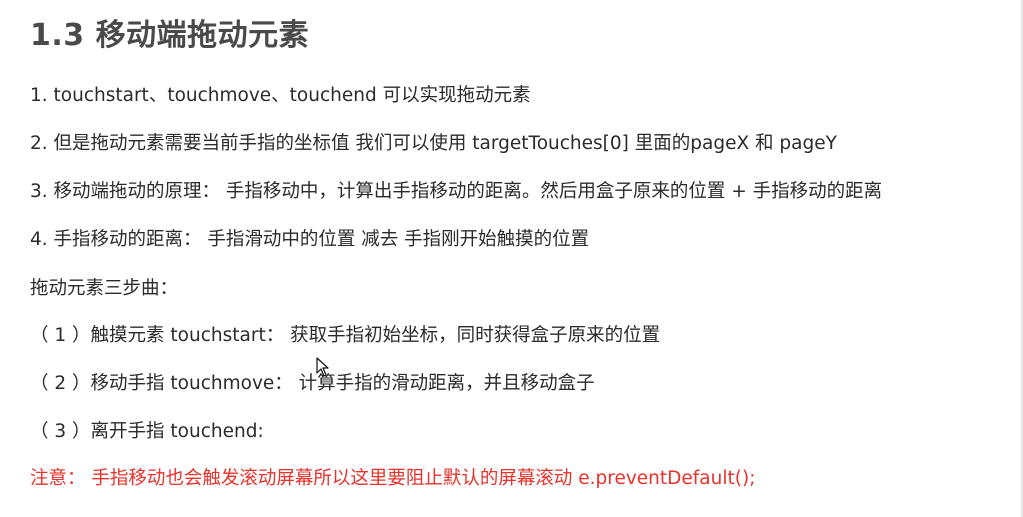  I want to click on mouse-cursor-icon, so click(322, 367).